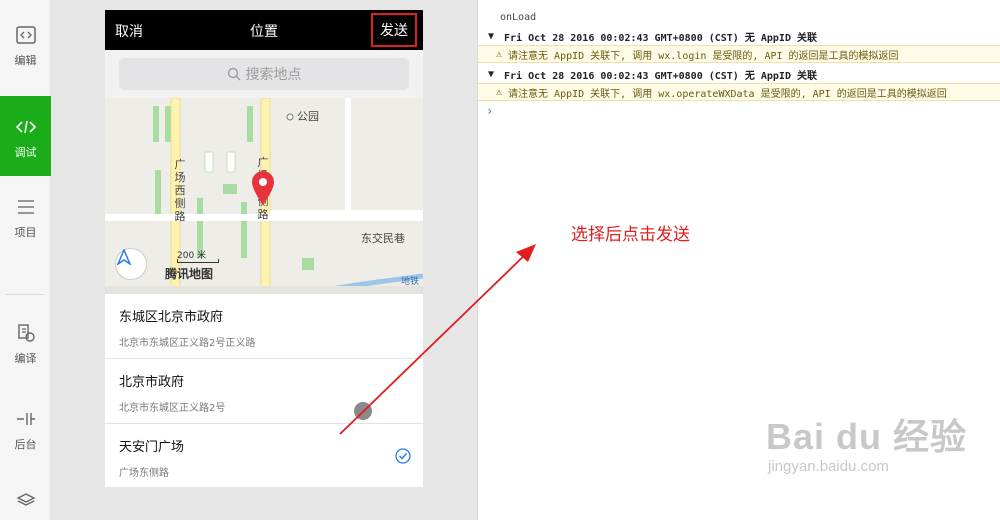  What do you see at coordinates (828, 466) in the screenshot?
I see `watermark-url: jingyan.baidu.com` at bounding box center [828, 466].